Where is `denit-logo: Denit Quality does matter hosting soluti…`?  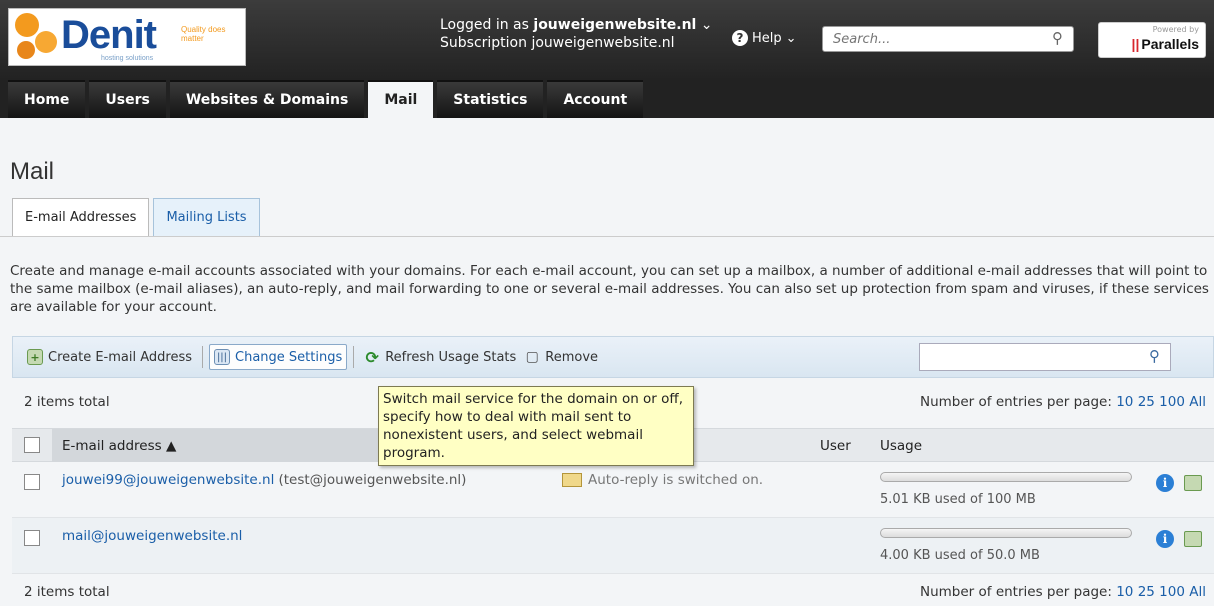
denit-logo: Denit Quality does matter hosting soluti… is located at coordinates (127, 37).